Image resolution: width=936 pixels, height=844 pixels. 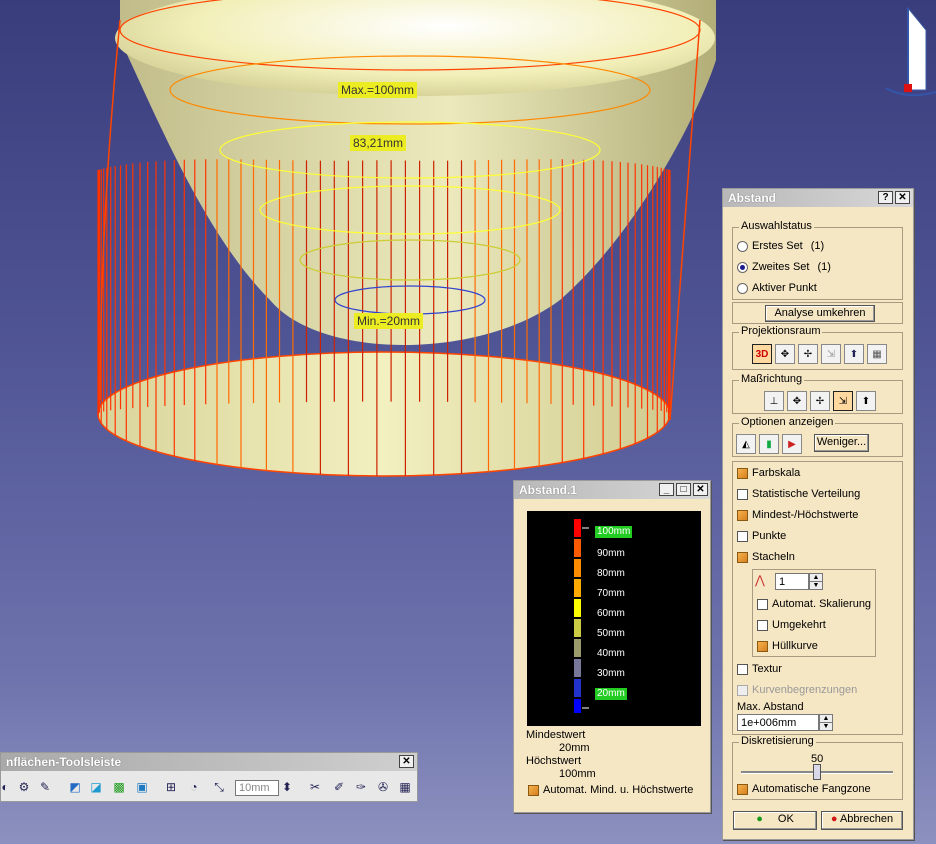 What do you see at coordinates (762, 354) in the screenshot?
I see `3d-projection-icon: 3D` at bounding box center [762, 354].